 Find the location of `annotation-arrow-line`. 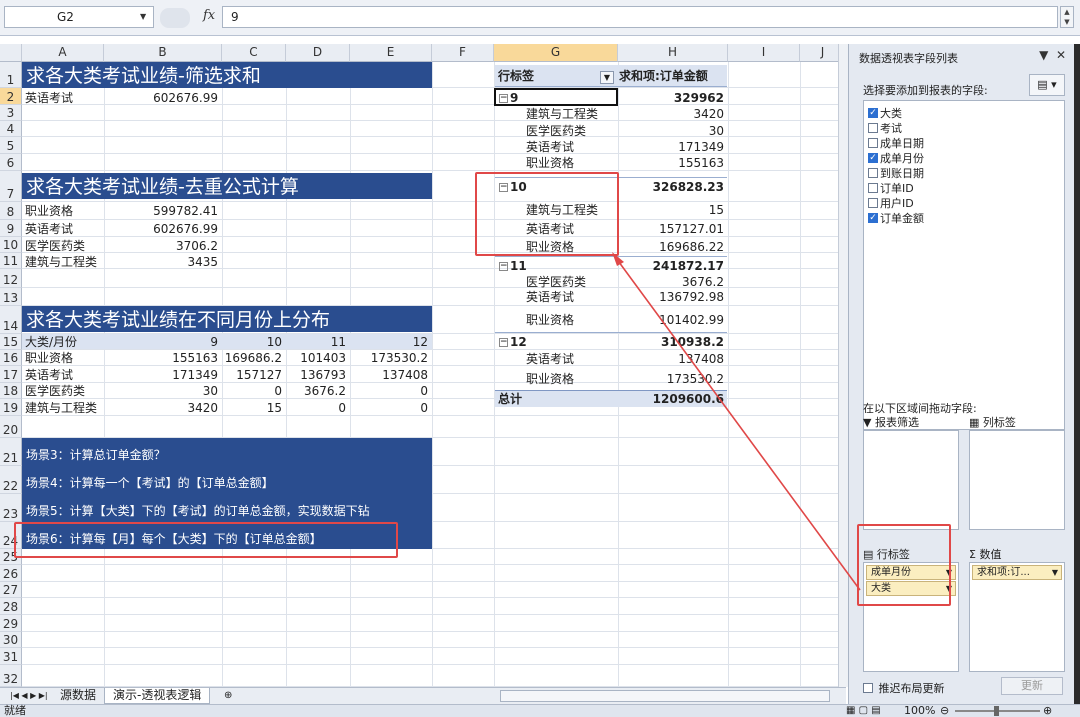

annotation-arrow-line is located at coordinates (738, 424).